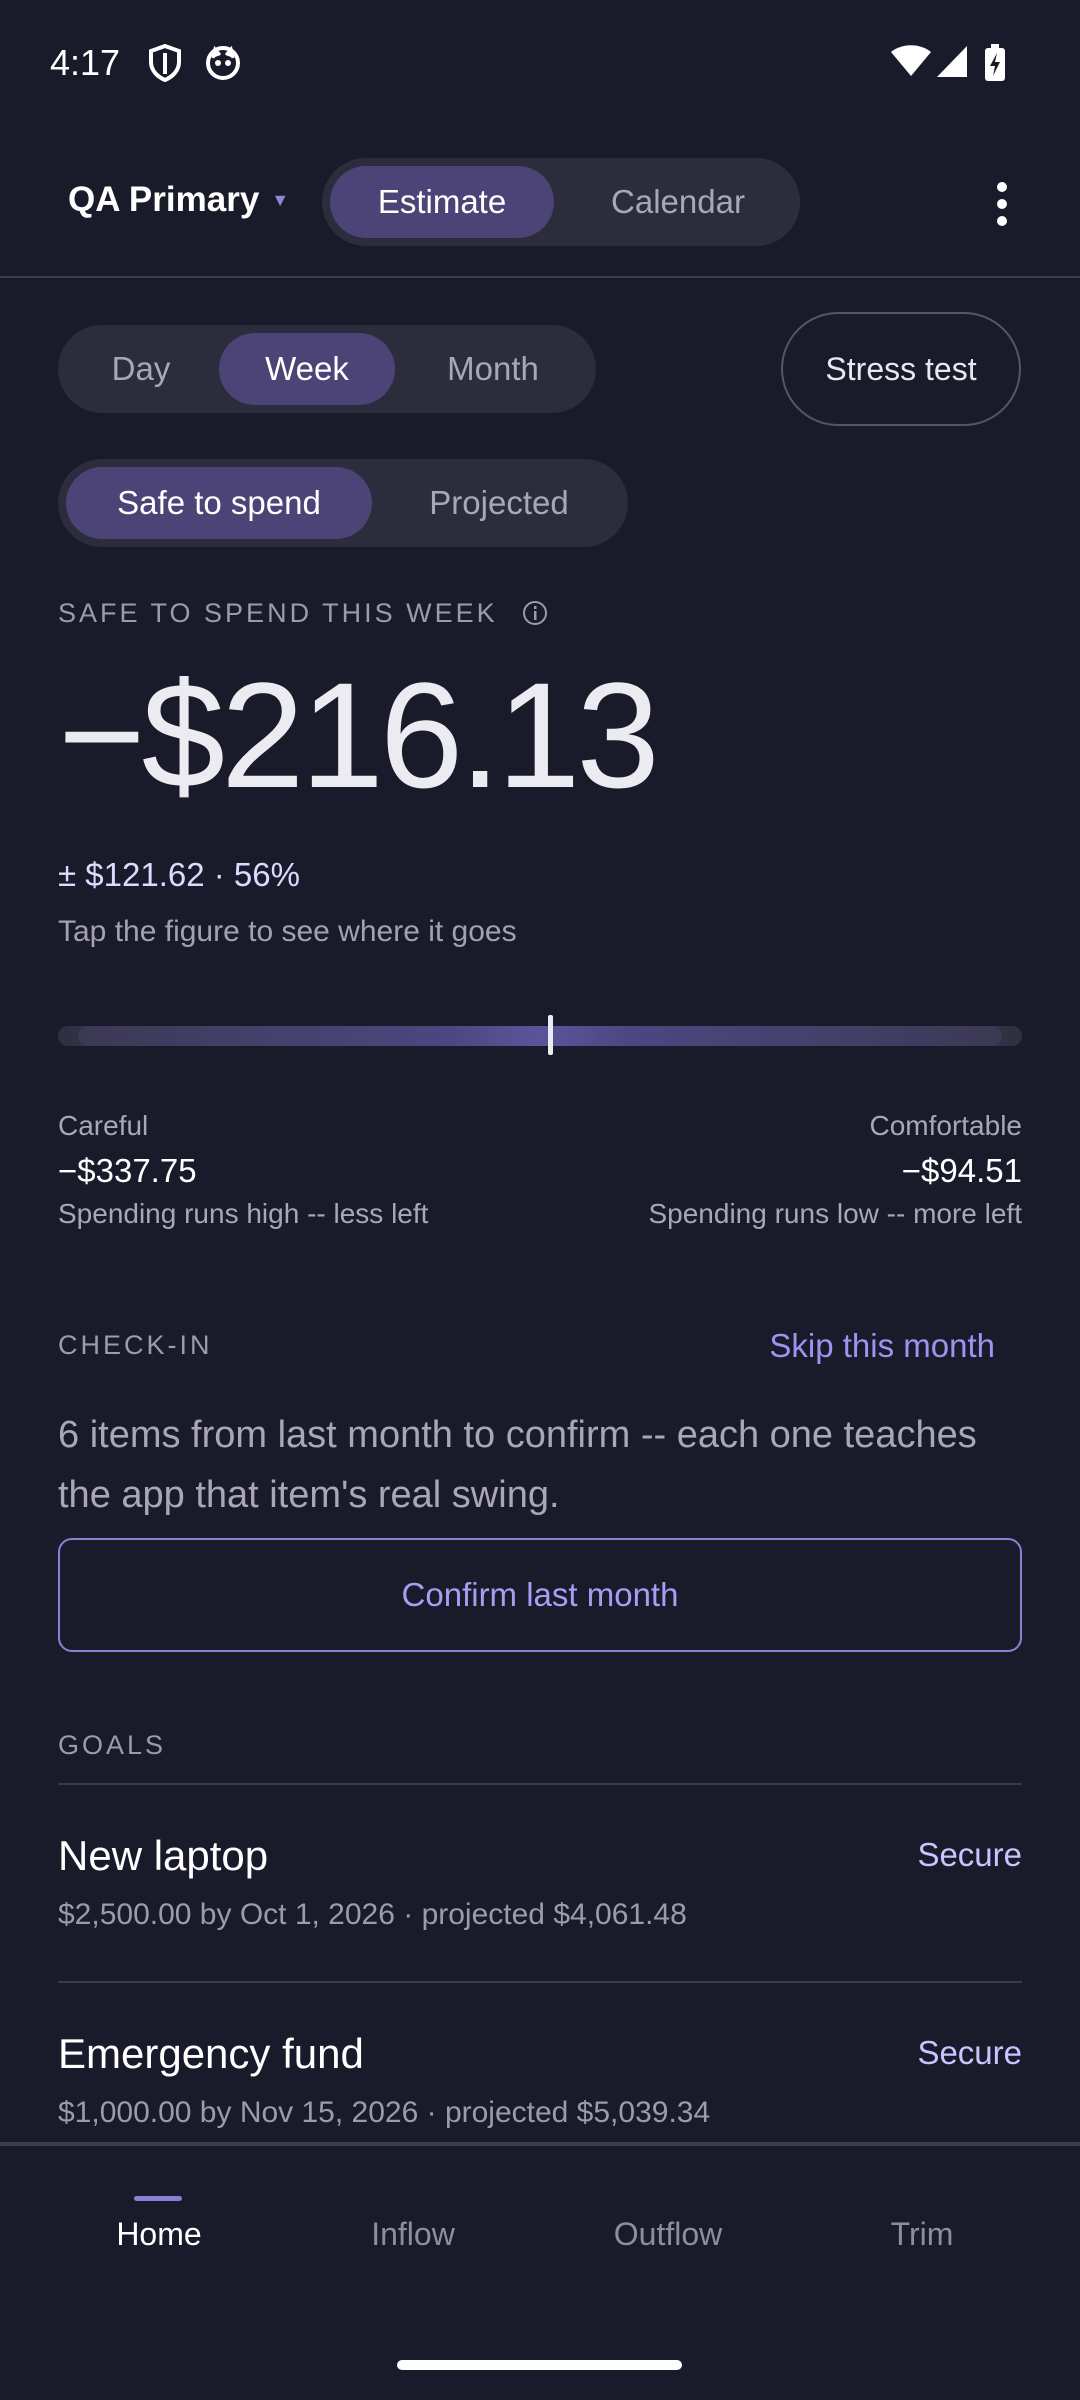 Image resolution: width=1080 pixels, height=2400 pixels. What do you see at coordinates (668, 2234) in the screenshot?
I see `nav-outflow: Outflow` at bounding box center [668, 2234].